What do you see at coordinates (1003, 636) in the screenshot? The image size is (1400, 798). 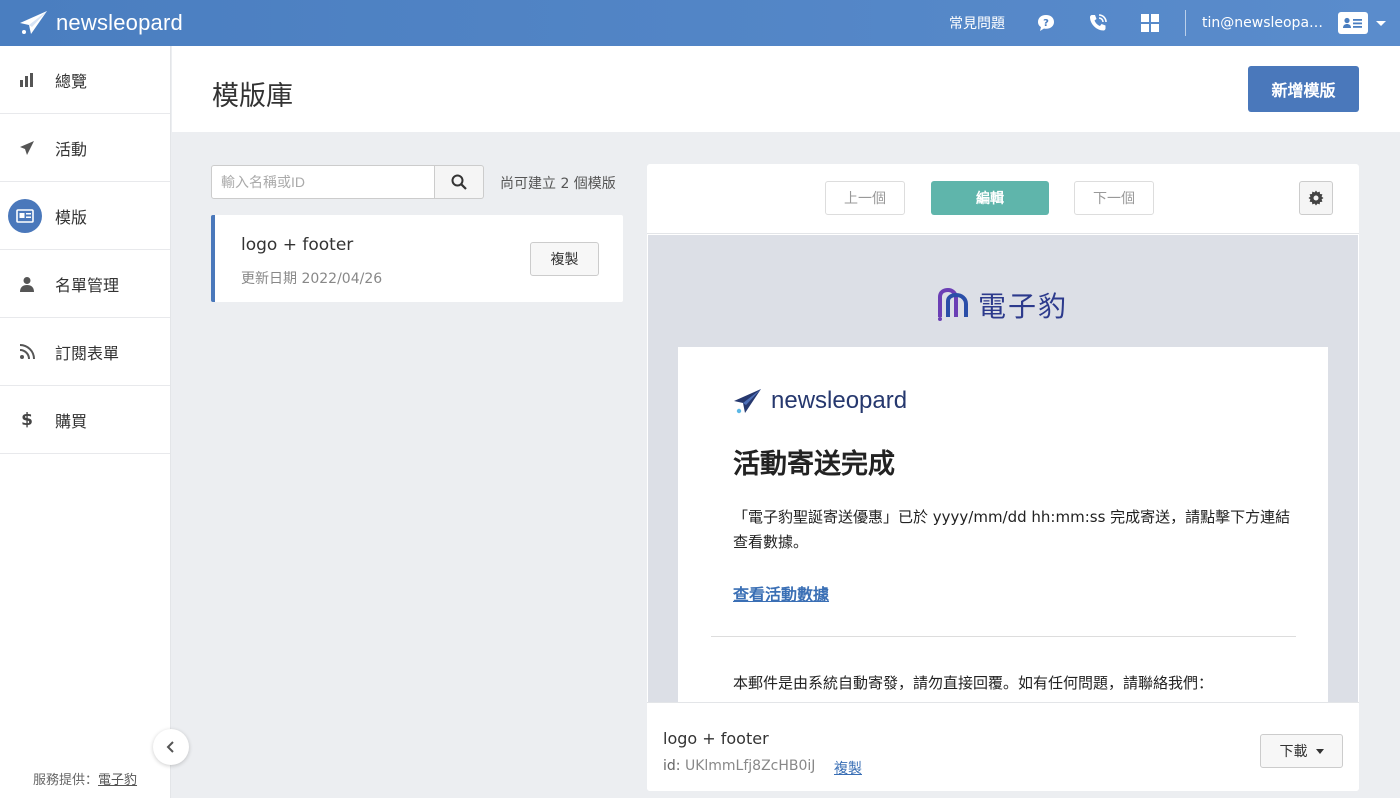 I see `email-divider` at bounding box center [1003, 636].